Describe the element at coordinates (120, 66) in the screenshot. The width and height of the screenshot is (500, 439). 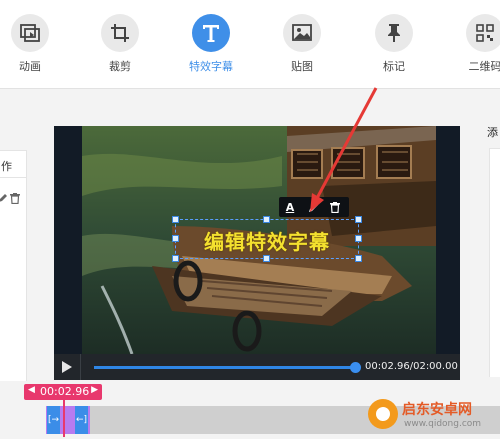
I see `tool-crop-label: 裁剪` at that location.